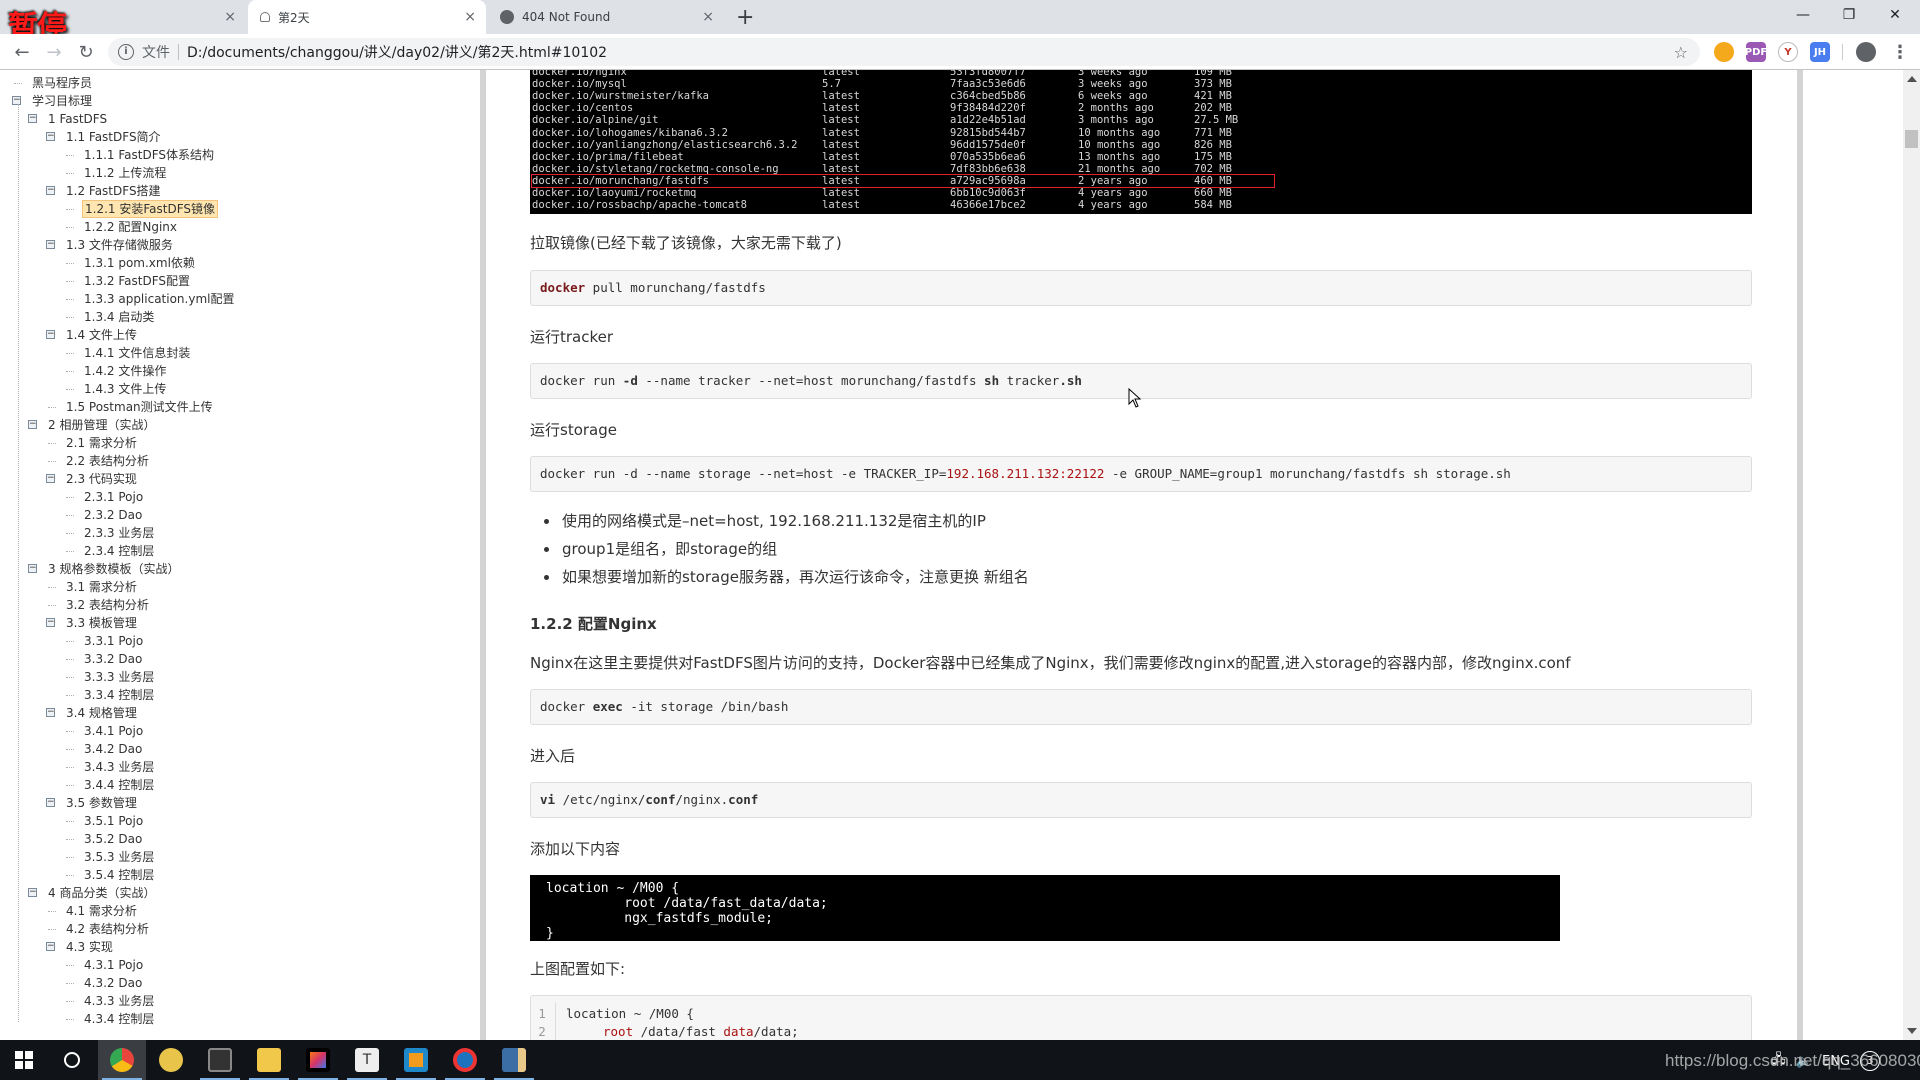  Describe the element at coordinates (220, 1060) in the screenshot. I see `xshell-app` at that location.